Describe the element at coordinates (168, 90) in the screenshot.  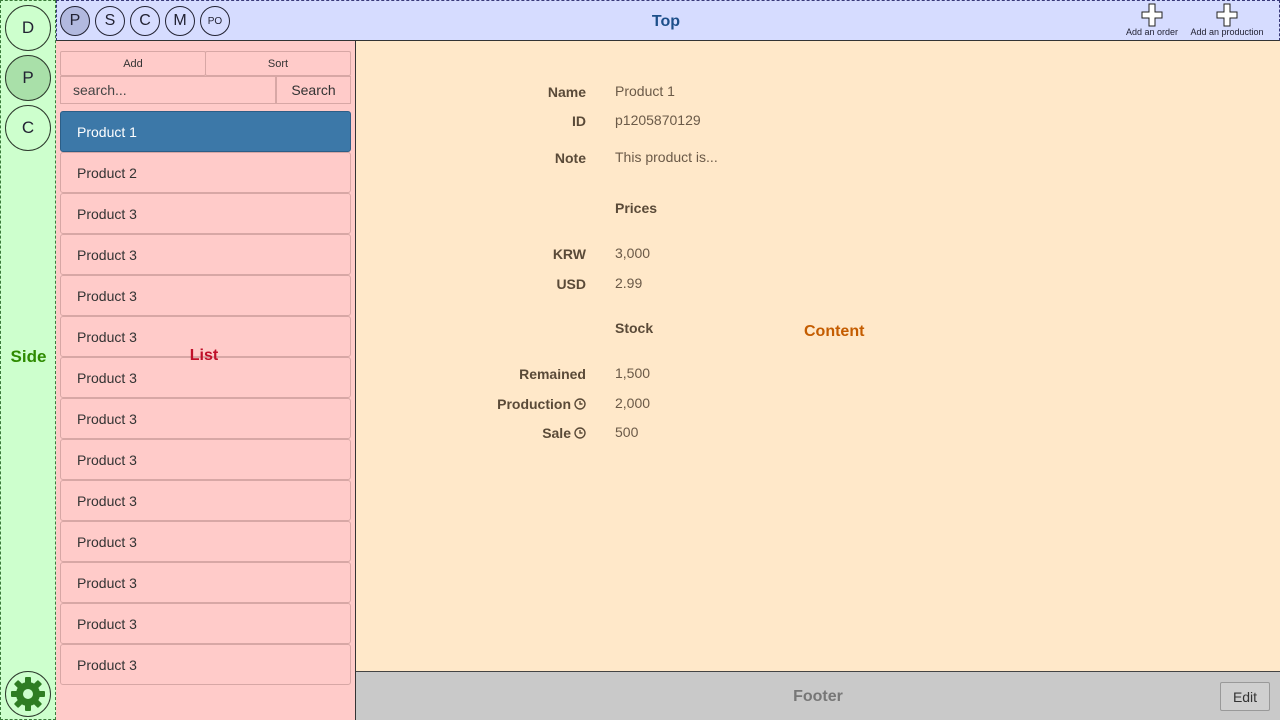
I see `search-input` at that location.